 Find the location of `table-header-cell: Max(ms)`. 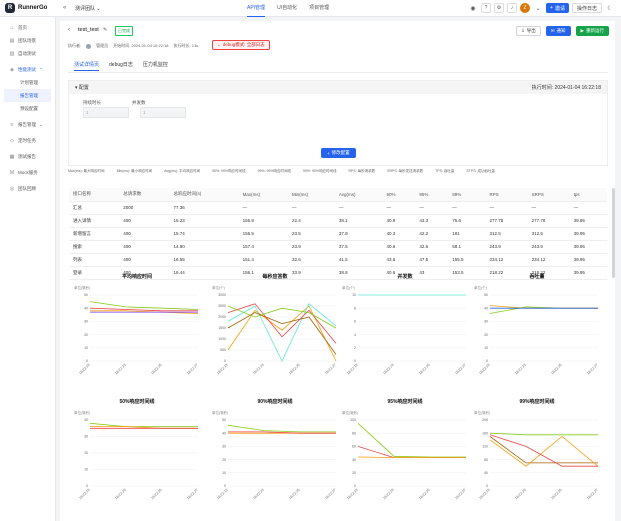

table-header-cell: Max(ms) is located at coordinates (263, 195).